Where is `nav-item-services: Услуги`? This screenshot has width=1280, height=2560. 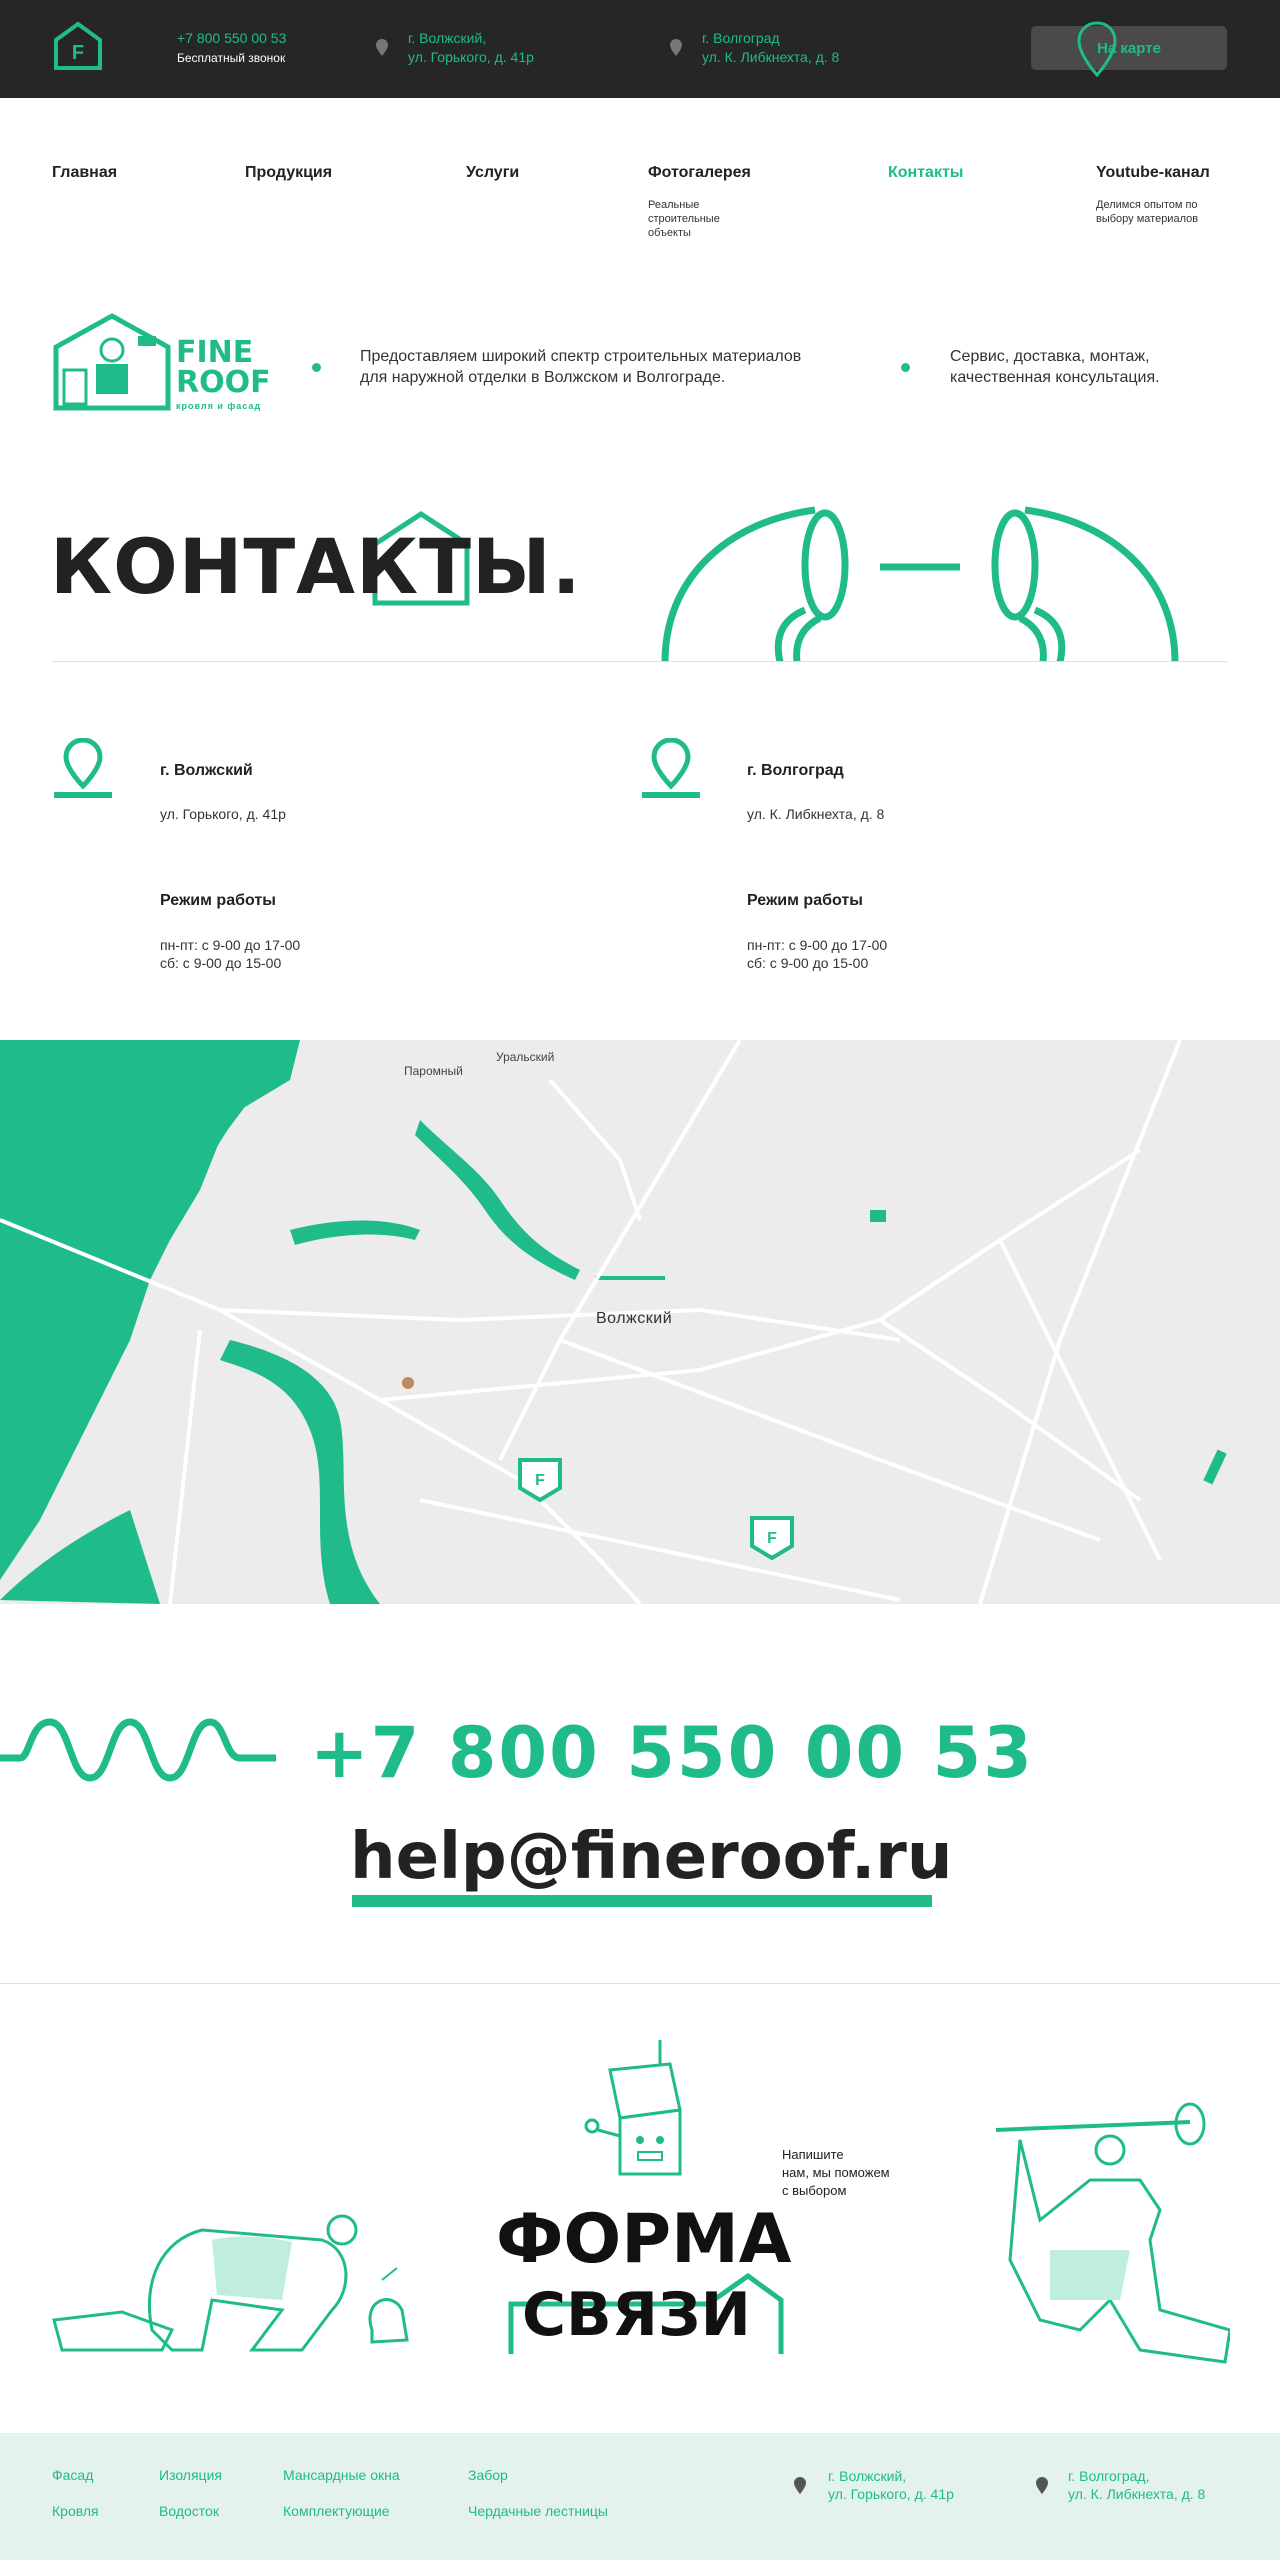
nav-item-services: Услуги is located at coordinates (492, 173).